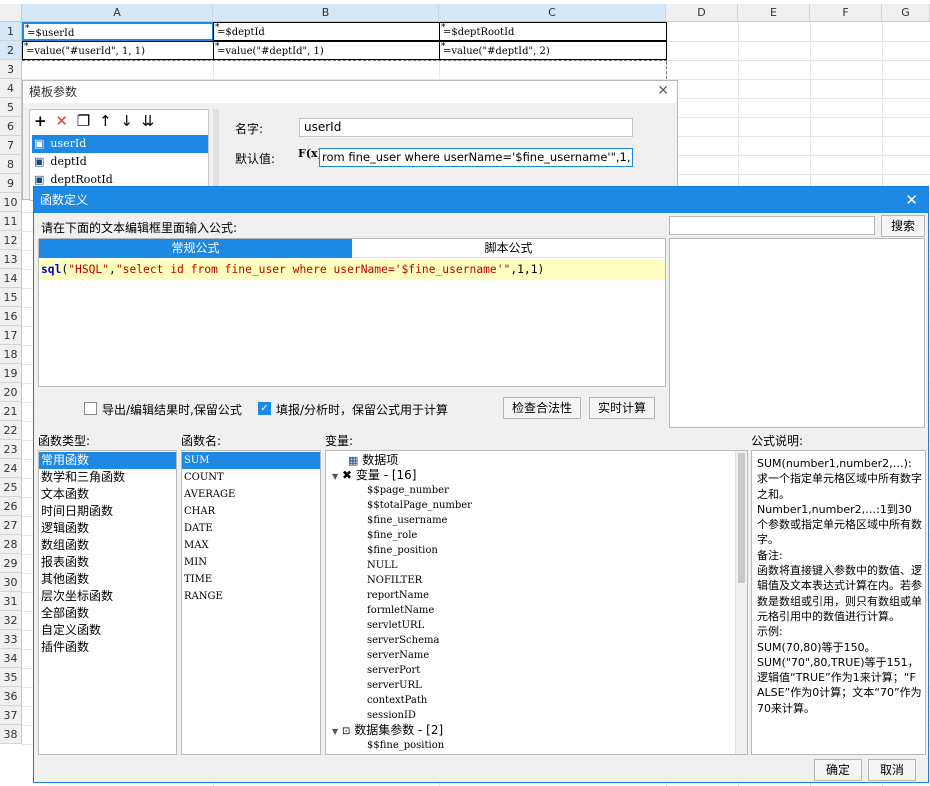  I want to click on name-input: userId, so click(466, 127).